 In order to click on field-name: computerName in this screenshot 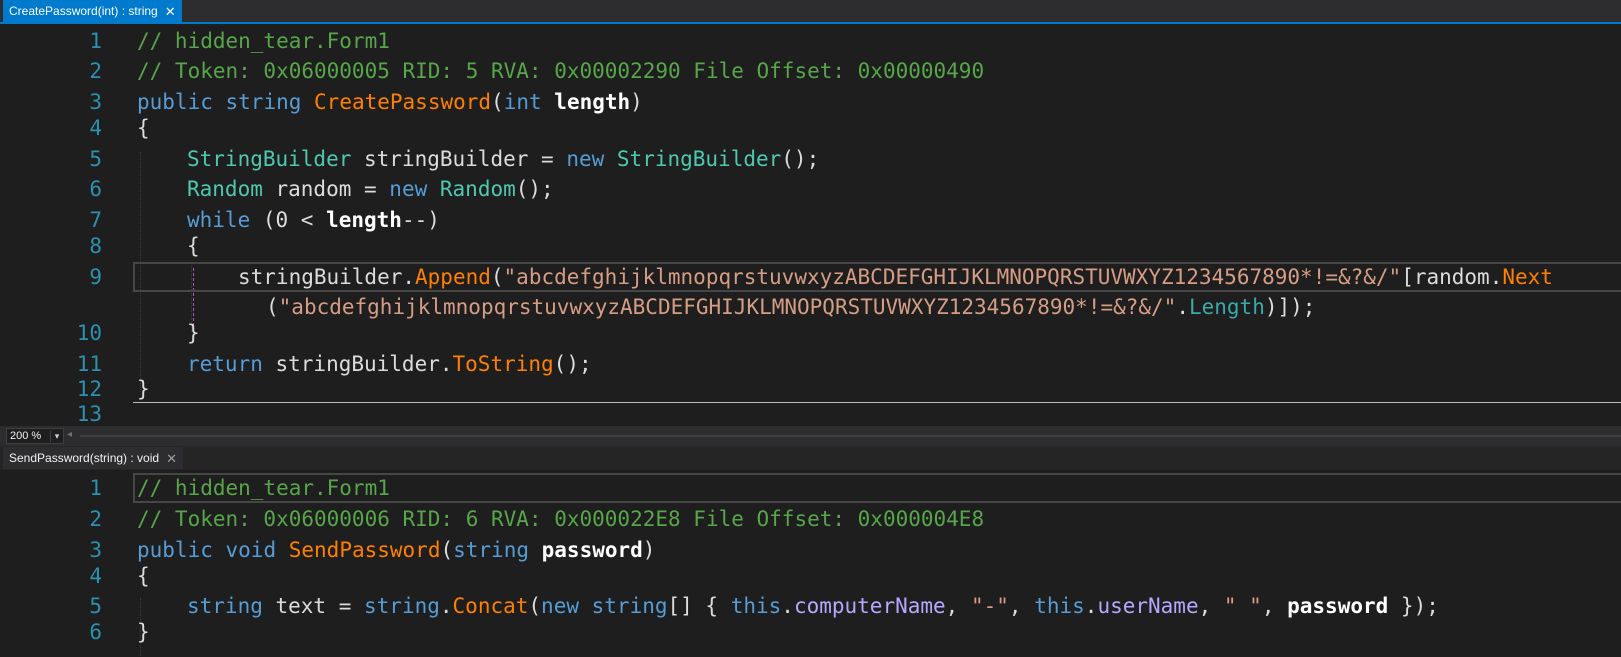, I will do `click(870, 606)`.